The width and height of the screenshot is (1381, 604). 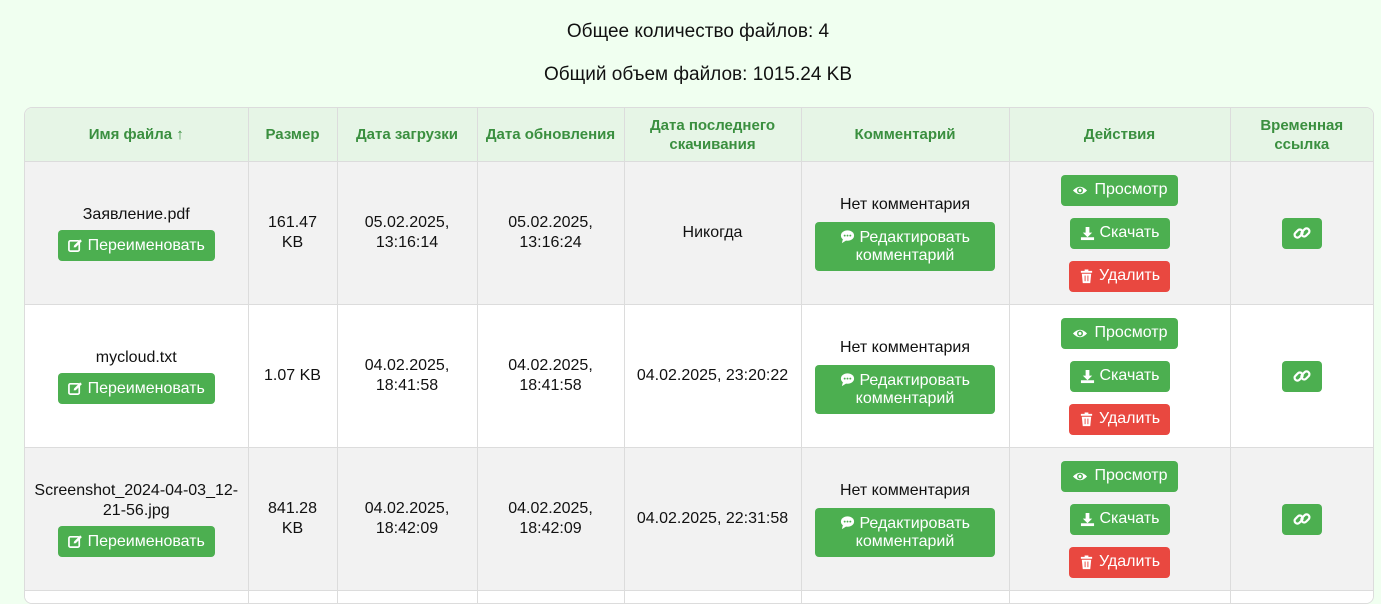 What do you see at coordinates (293, 233) in the screenshot?
I see `size-cell: 161.47 KB` at bounding box center [293, 233].